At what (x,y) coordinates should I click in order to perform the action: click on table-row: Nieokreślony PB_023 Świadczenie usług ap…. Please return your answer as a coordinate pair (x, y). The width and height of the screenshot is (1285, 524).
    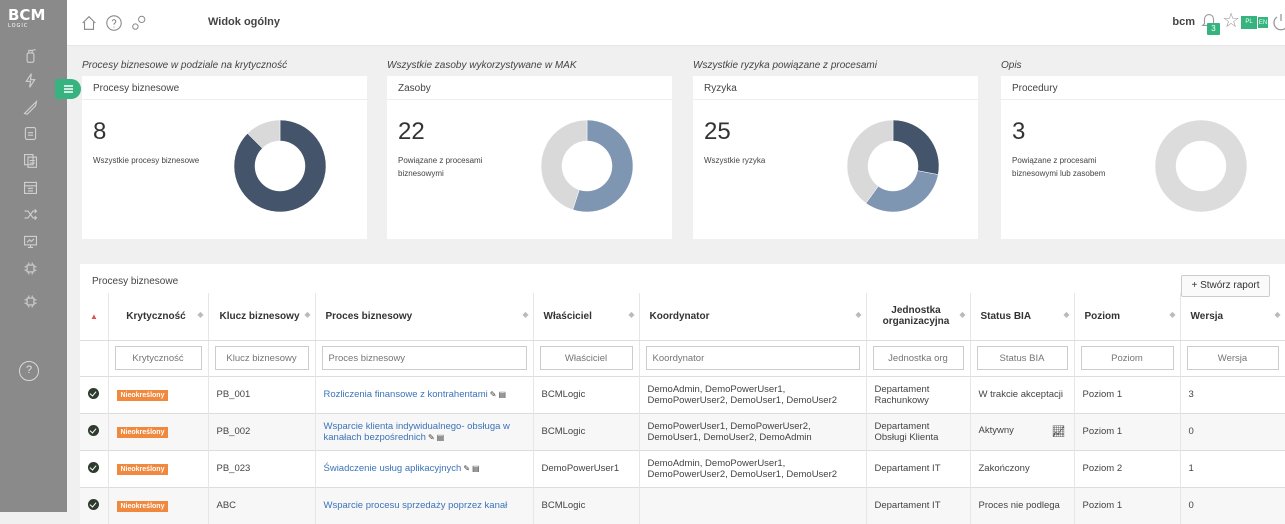
    Looking at the image, I should click on (682, 468).